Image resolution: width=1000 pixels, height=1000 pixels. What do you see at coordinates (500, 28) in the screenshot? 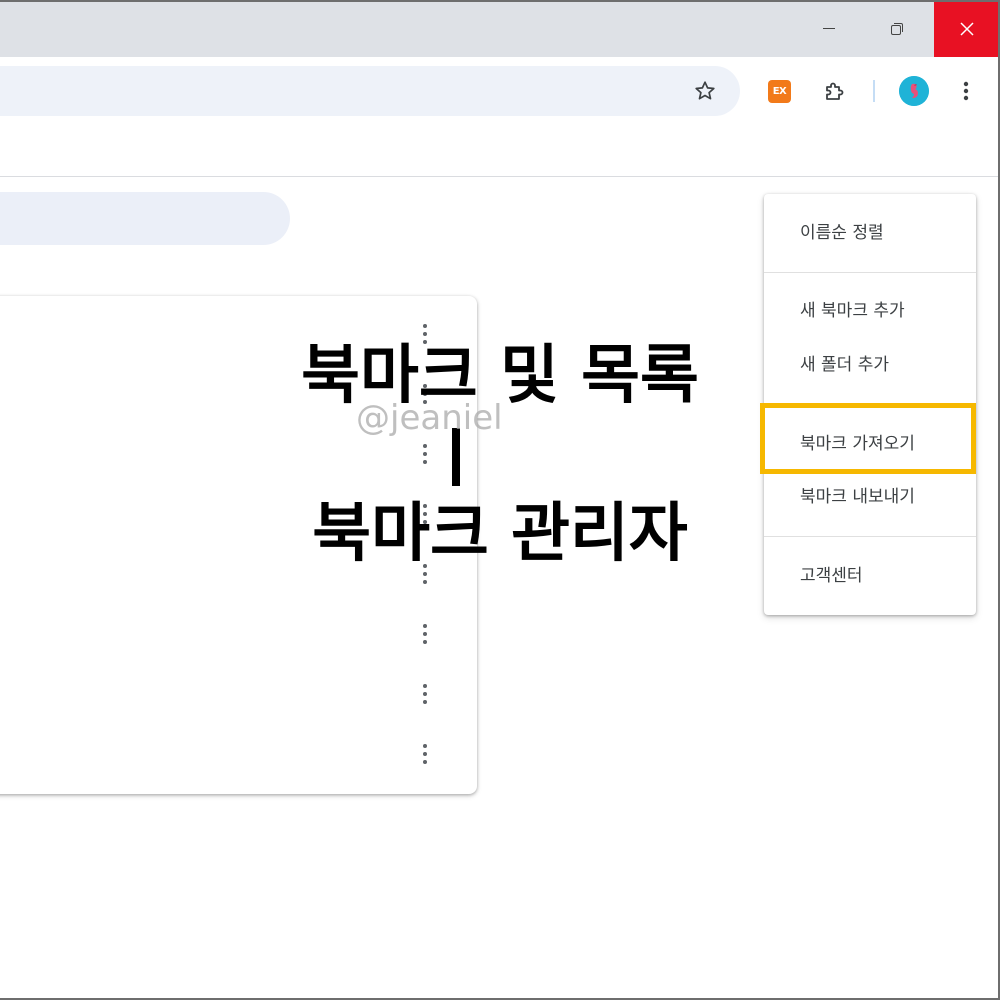
I see `title-bar` at bounding box center [500, 28].